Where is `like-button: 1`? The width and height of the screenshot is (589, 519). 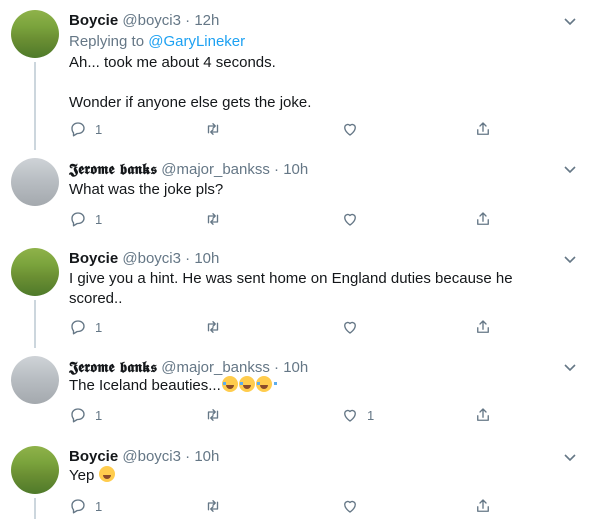
like-button: 1 is located at coordinates (357, 415).